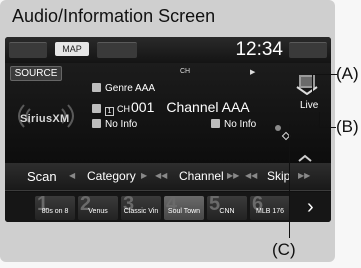 The width and height of the screenshot is (361, 268). Describe the element at coordinates (161, 175) in the screenshot. I see `channel-prev-icon: ◀◀` at that location.